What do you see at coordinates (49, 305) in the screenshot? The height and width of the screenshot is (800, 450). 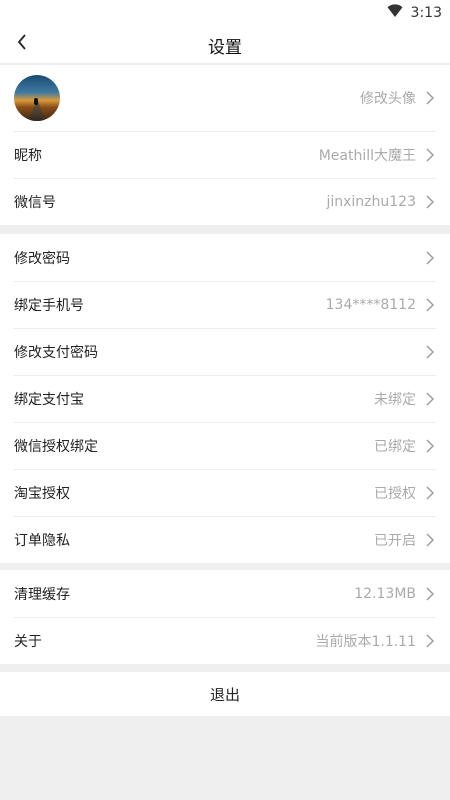 I see `bind-phone-label: 绑定手机号` at bounding box center [49, 305].